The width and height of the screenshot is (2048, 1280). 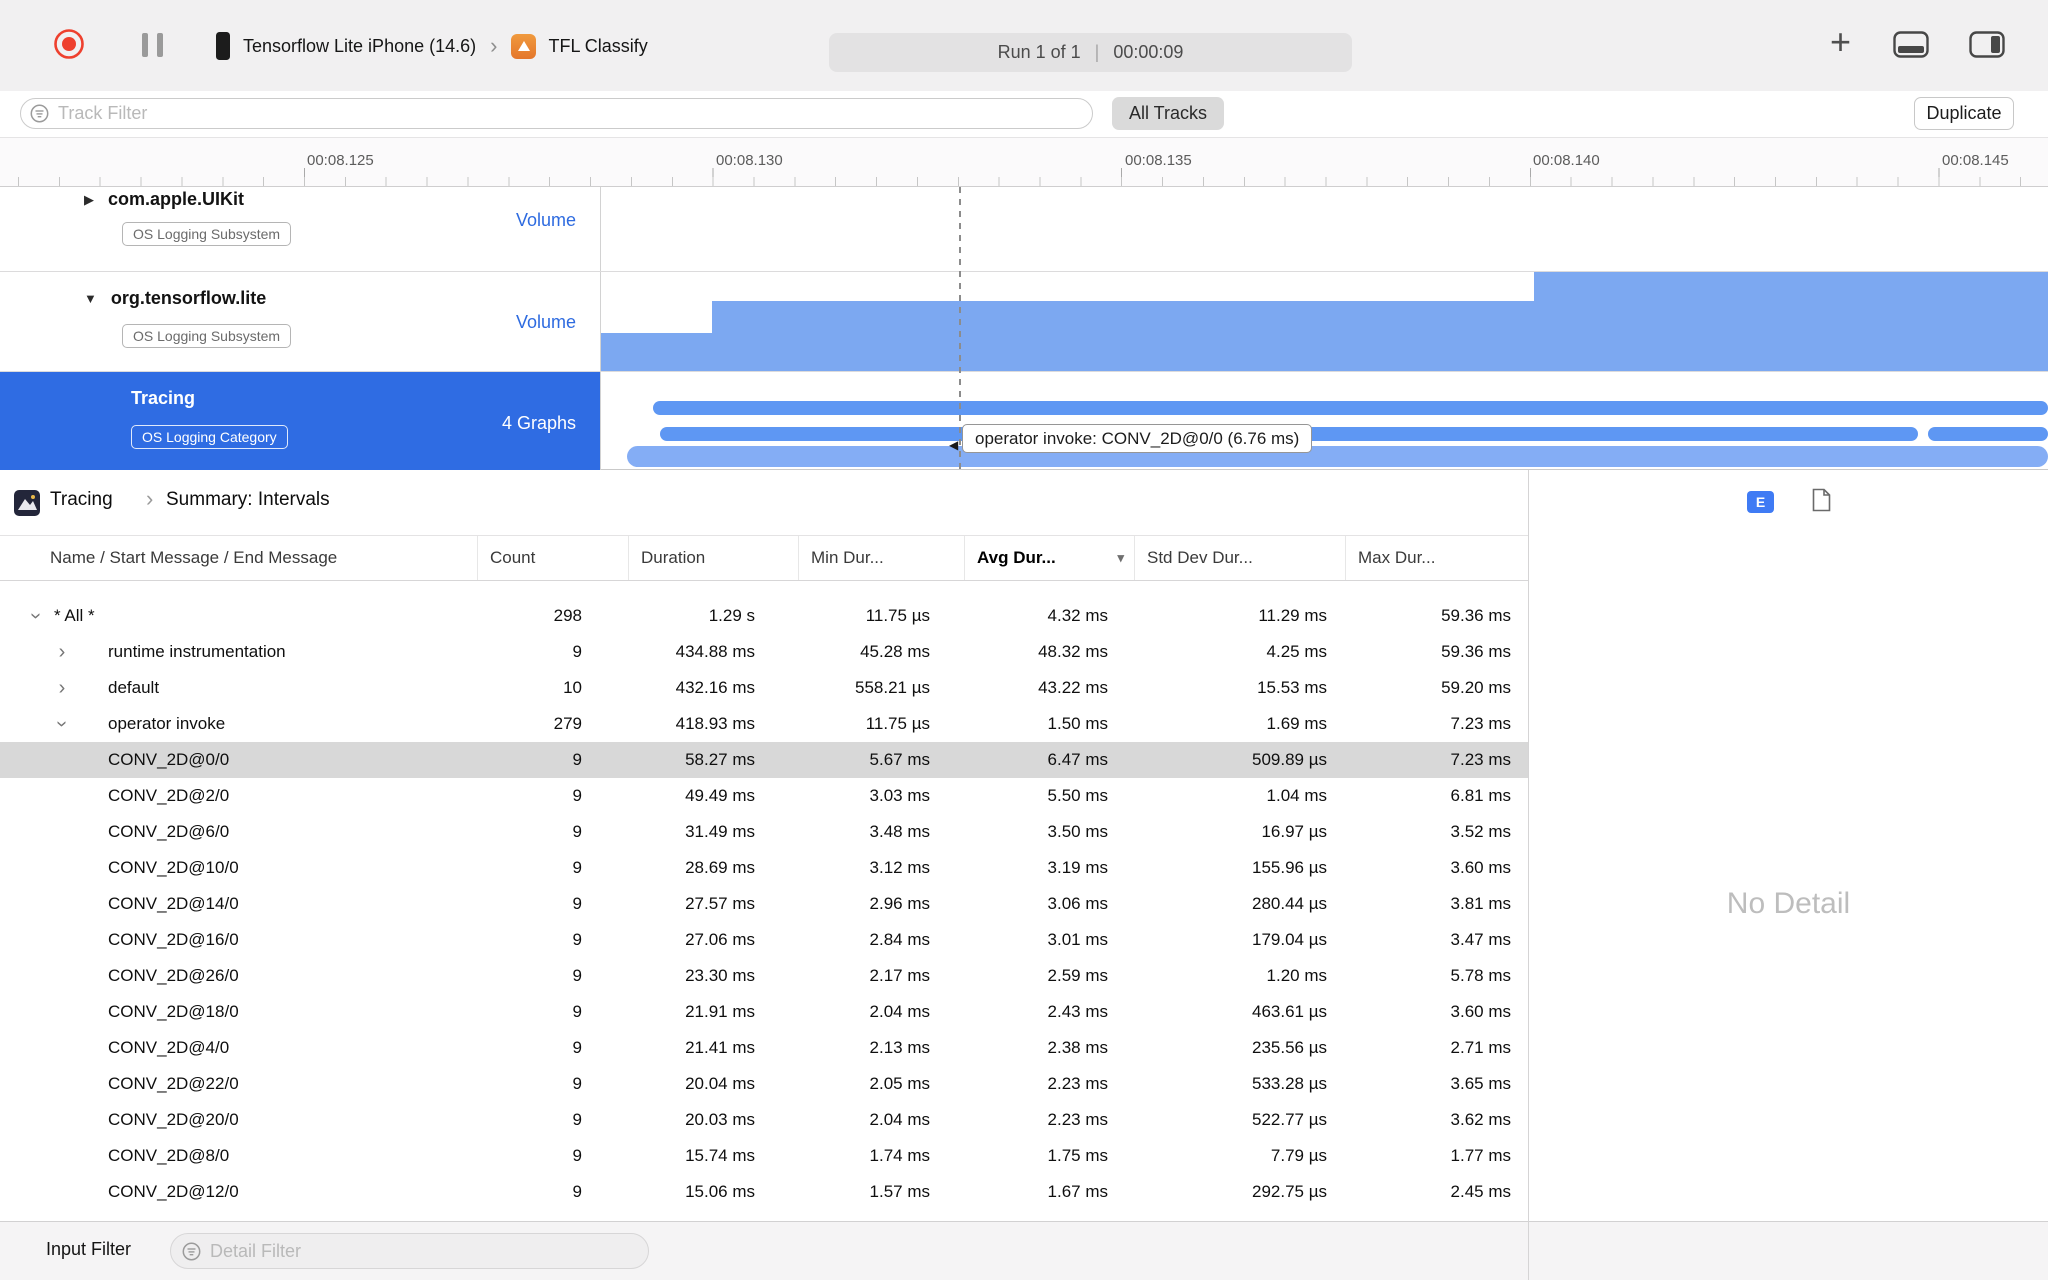 What do you see at coordinates (899, 975) in the screenshot?
I see `row-value: 2.17 ms` at bounding box center [899, 975].